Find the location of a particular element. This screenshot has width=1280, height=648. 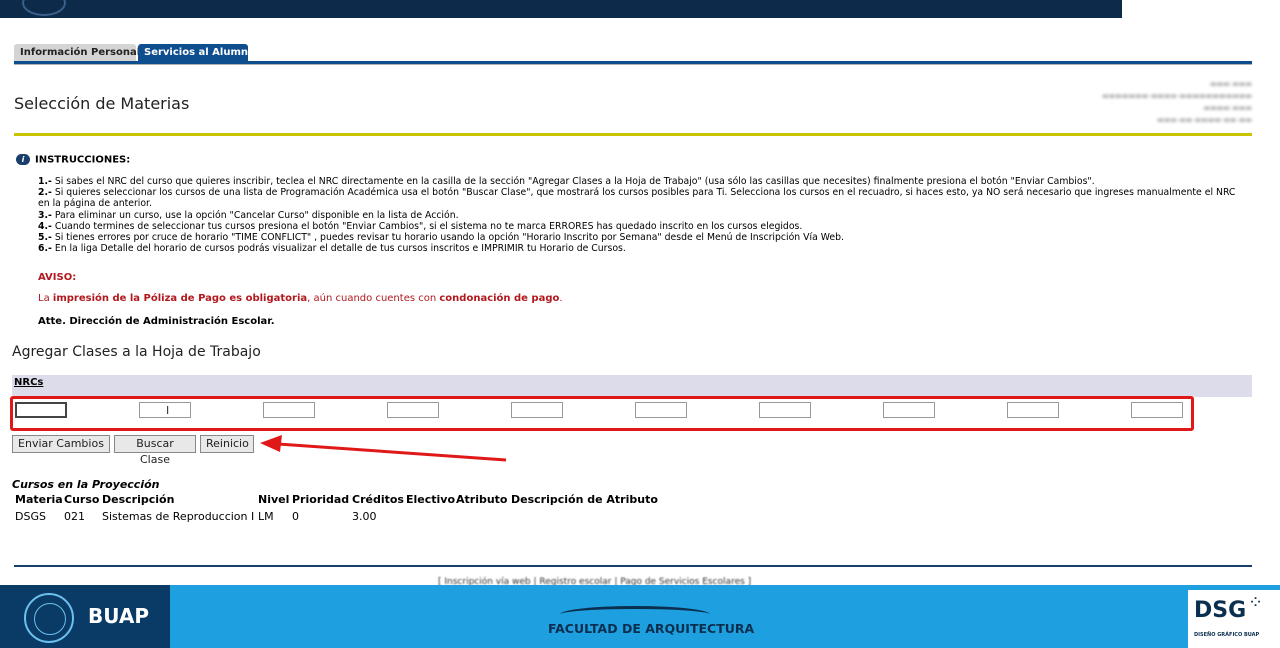

course-creditos: 3.00 is located at coordinates (364, 516).